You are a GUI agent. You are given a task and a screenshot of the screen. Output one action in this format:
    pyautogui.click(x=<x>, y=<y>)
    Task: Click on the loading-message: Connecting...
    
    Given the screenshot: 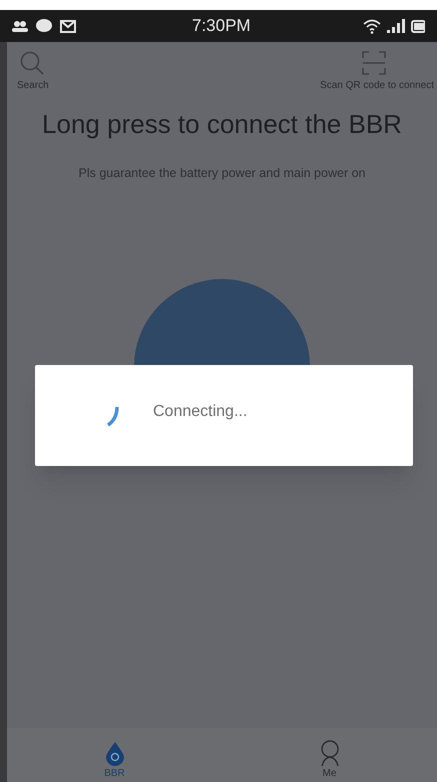 What is the action you would take?
    pyautogui.click(x=200, y=412)
    